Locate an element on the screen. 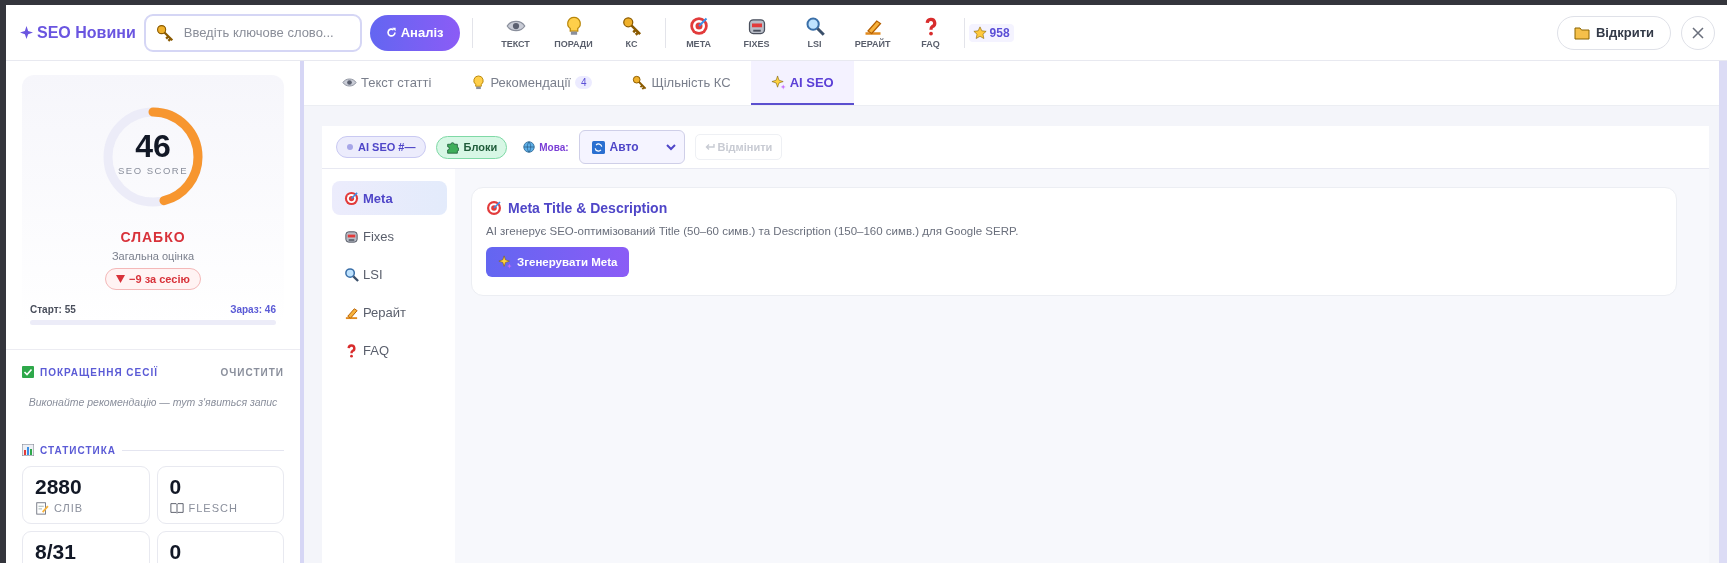  card-description: AI згенерує SEO-оптимізований Title (50–60 симв.) та Description (150–160 симв.) для Google SERP. is located at coordinates (753, 231).